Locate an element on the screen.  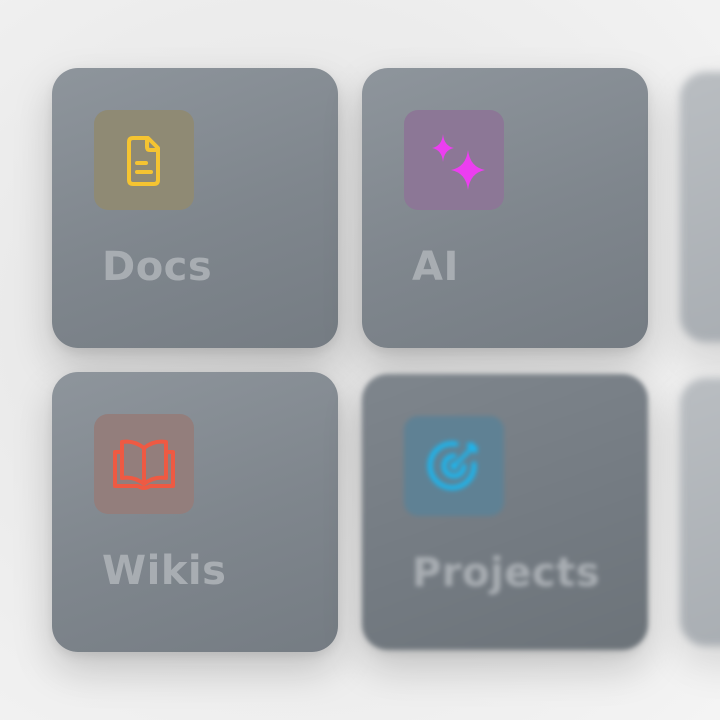
ai-icon-box is located at coordinates (454, 160).